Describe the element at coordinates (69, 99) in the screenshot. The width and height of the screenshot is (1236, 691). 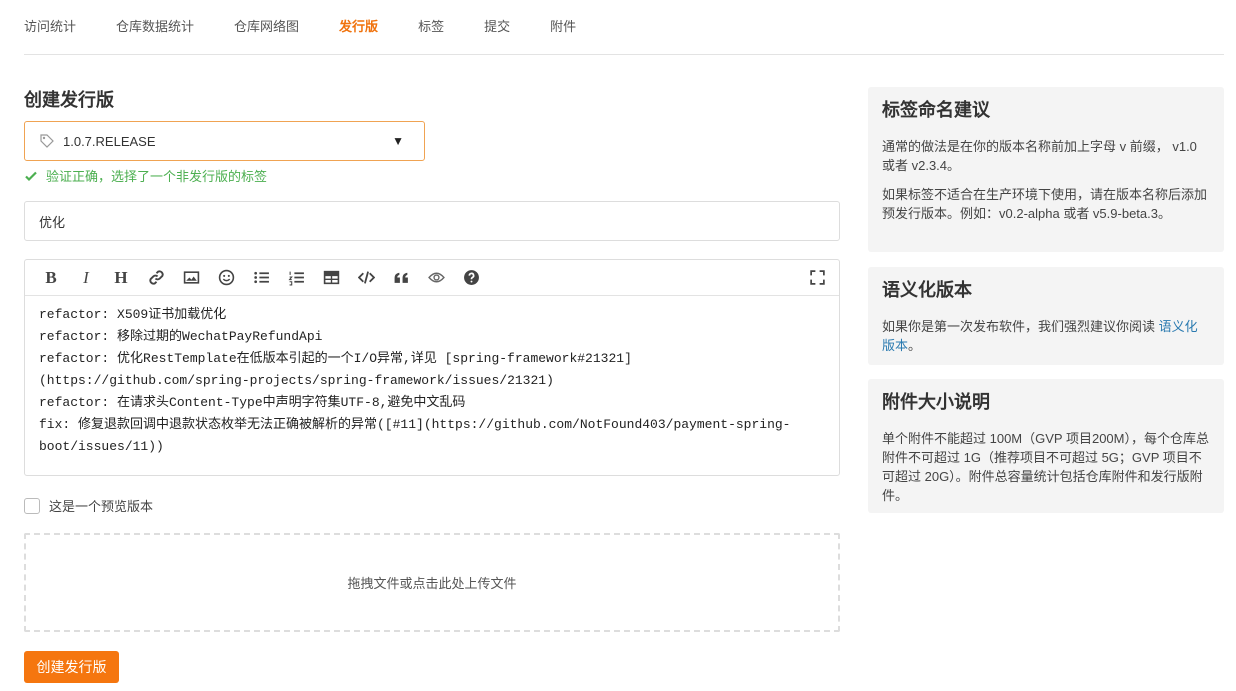
I see `page-title: 创建发行版` at that location.